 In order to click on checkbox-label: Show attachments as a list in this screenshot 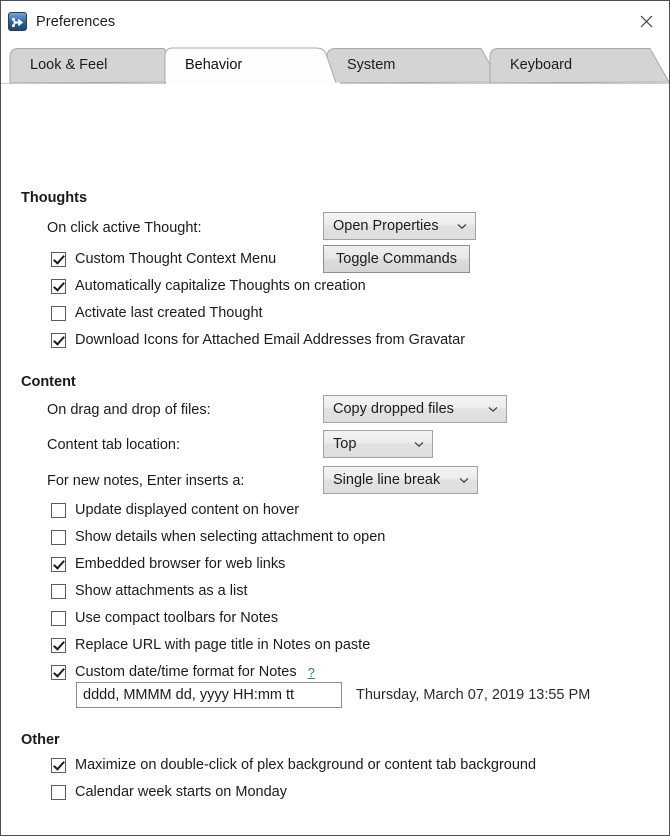, I will do `click(161, 591)`.